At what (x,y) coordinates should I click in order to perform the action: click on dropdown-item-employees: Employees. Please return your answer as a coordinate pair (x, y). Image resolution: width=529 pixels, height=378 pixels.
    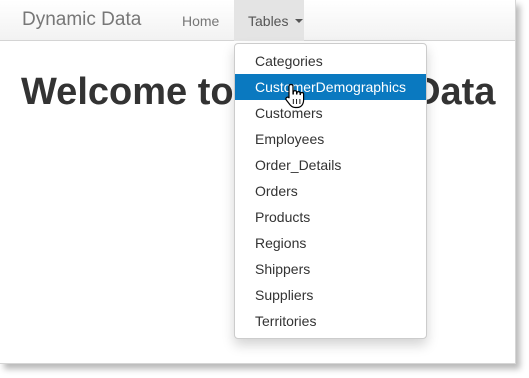
    Looking at the image, I should click on (330, 139).